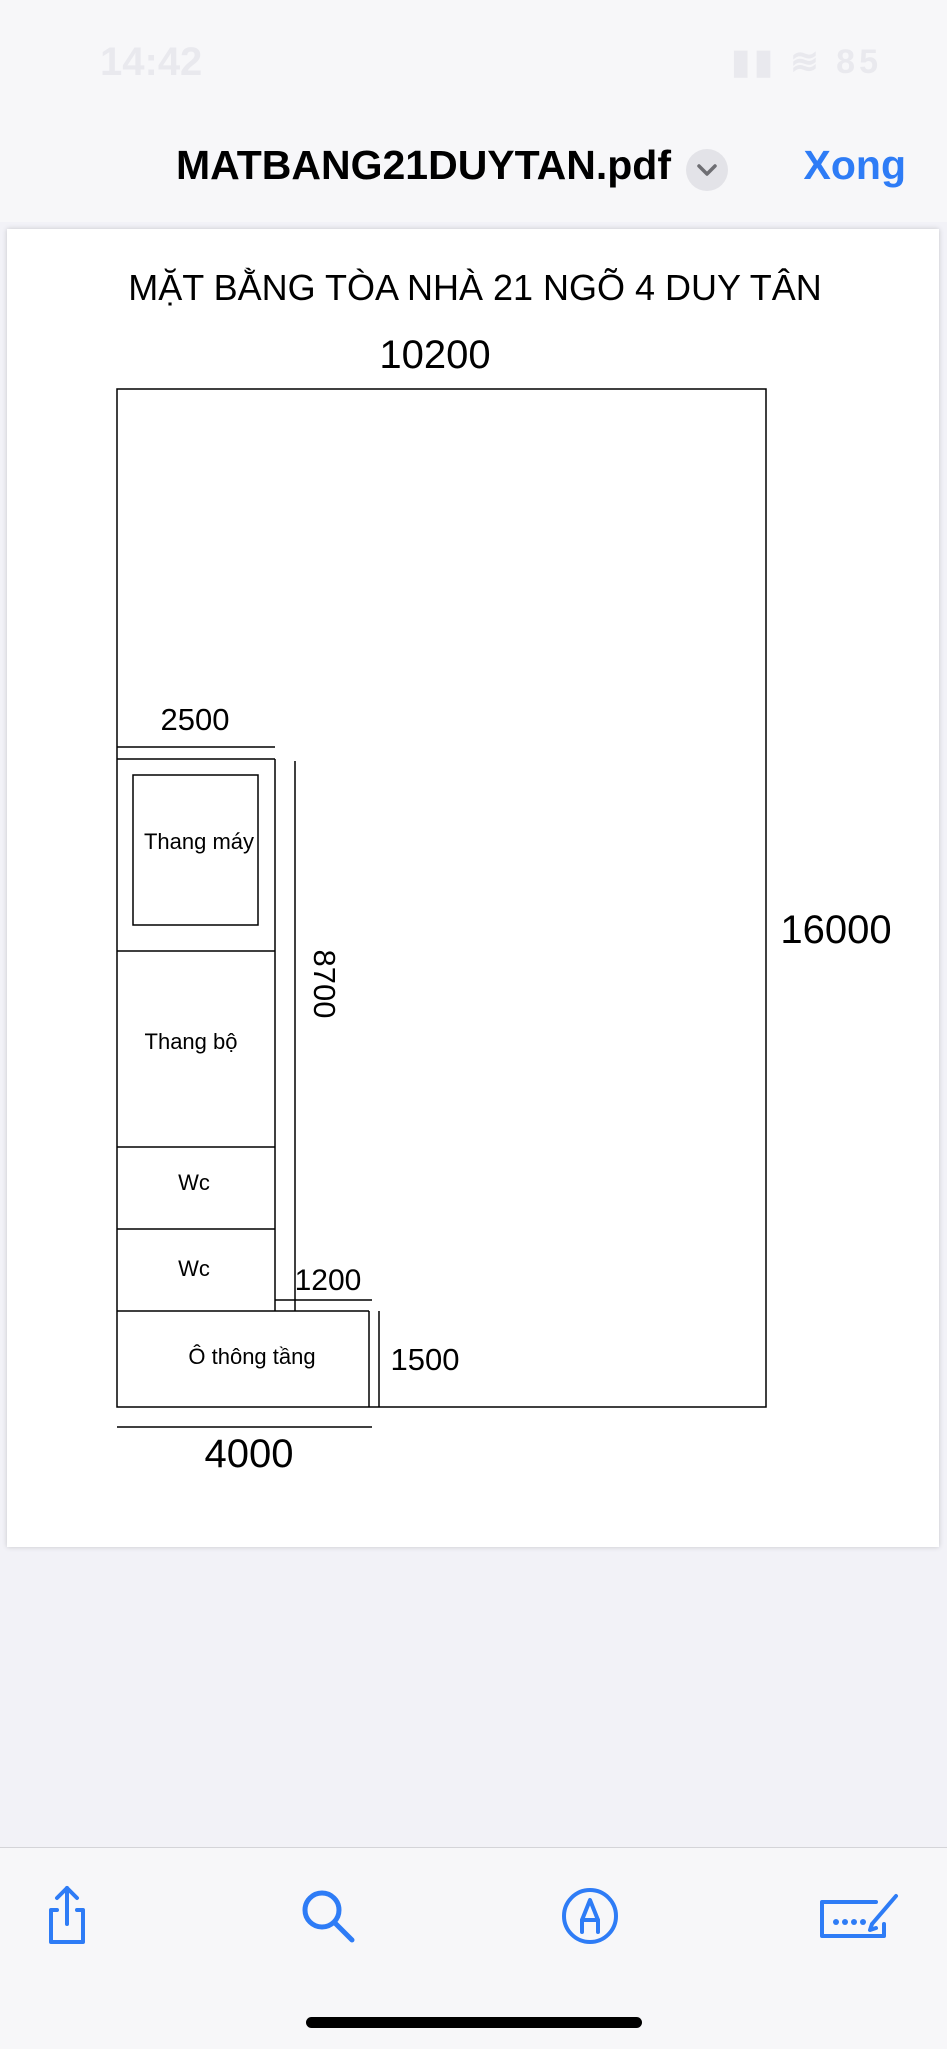  Describe the element at coordinates (859, 1916) in the screenshot. I see `signature-icon` at that location.